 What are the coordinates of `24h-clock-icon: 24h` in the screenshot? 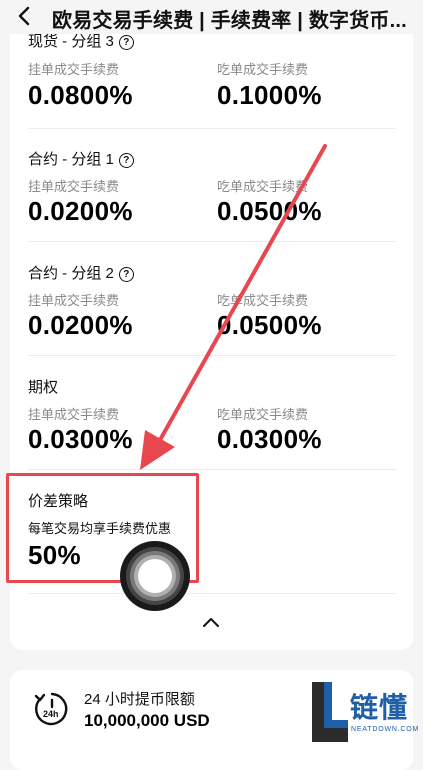 It's located at (52, 709).